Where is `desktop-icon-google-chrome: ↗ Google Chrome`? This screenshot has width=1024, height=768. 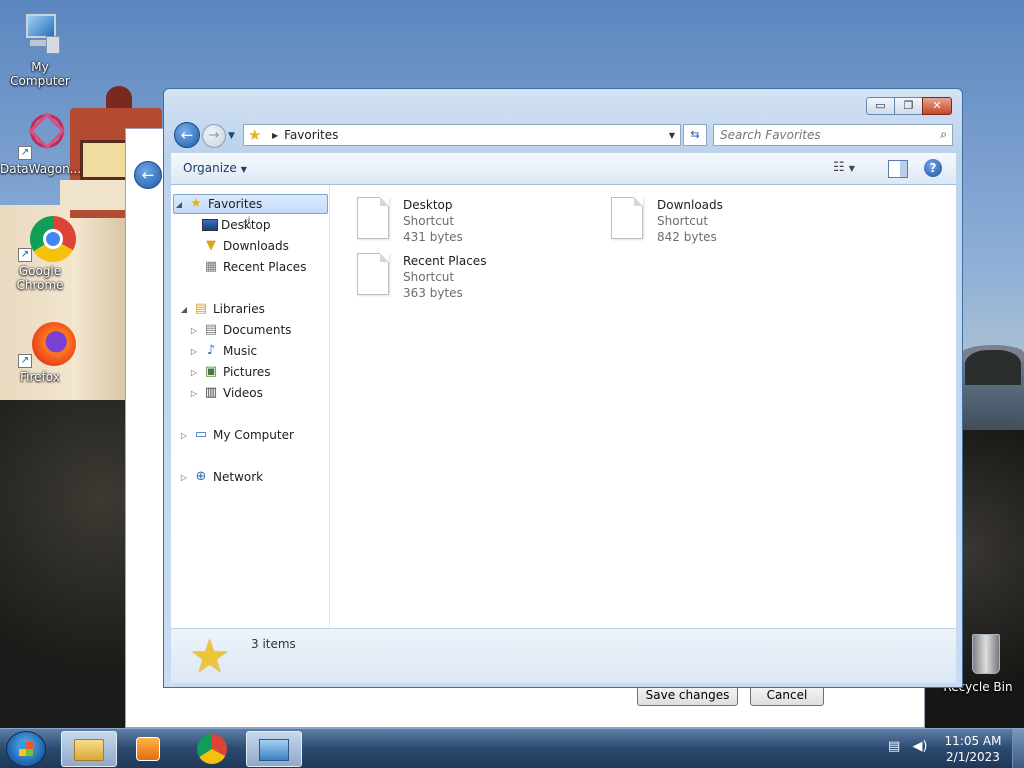
desktop-icon-google-chrome: ↗ Google Chrome is located at coordinates (40, 253).